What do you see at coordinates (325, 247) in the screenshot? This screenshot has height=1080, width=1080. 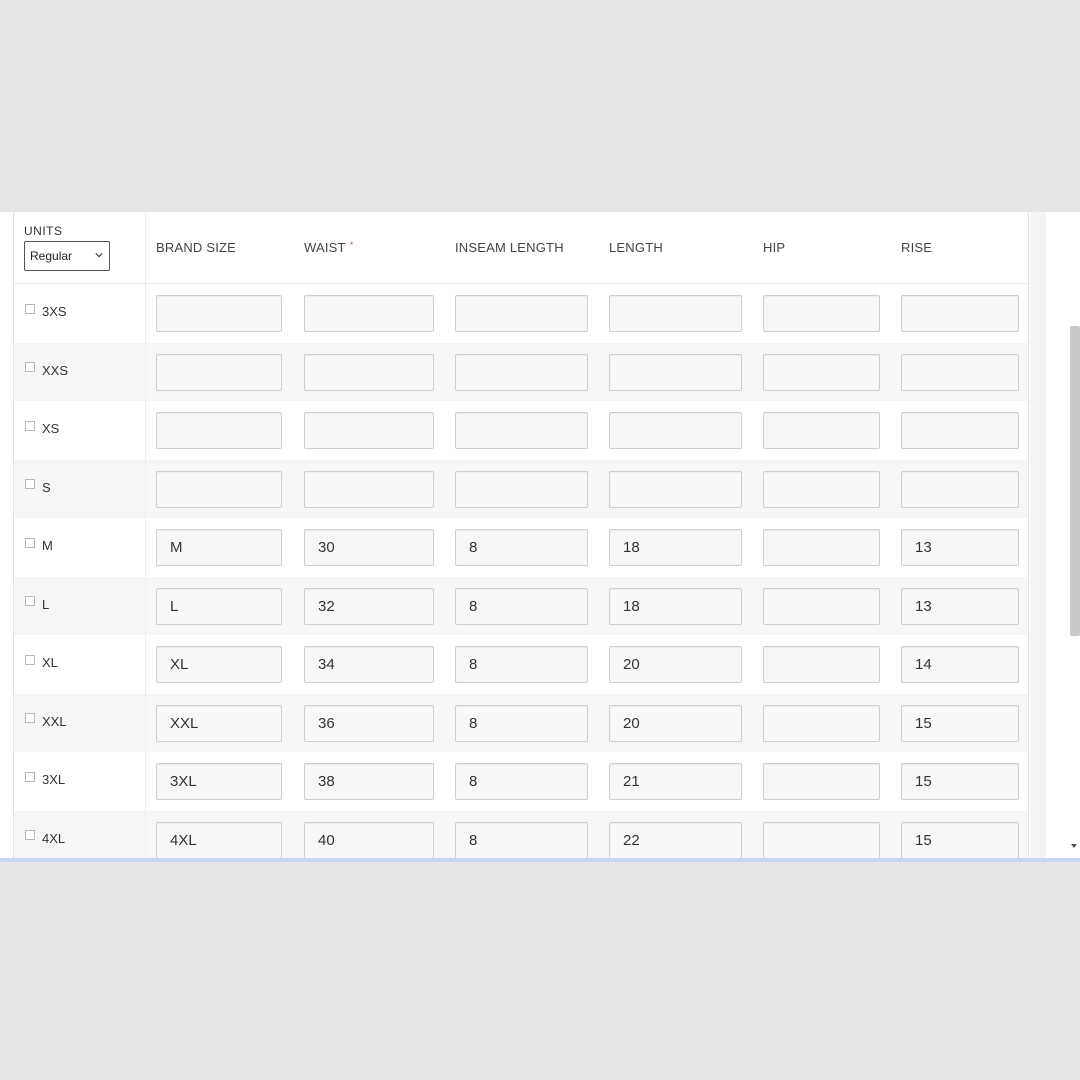 I see `column-header-waist-label: WAIST` at bounding box center [325, 247].